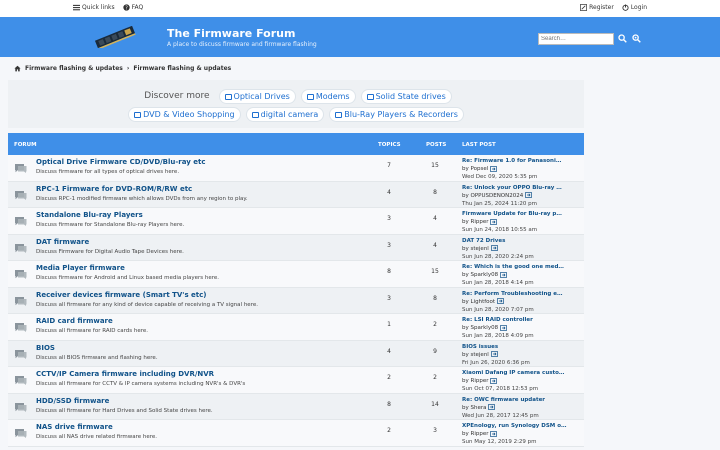 The image size is (720, 450). I want to click on forum-title-link: DAT firmware, so click(62, 242).